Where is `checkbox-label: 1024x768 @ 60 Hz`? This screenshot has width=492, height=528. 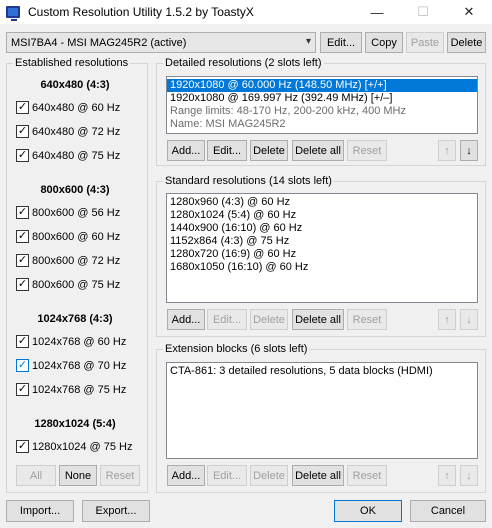 checkbox-label: 1024x768 @ 60 Hz is located at coordinates (79, 341).